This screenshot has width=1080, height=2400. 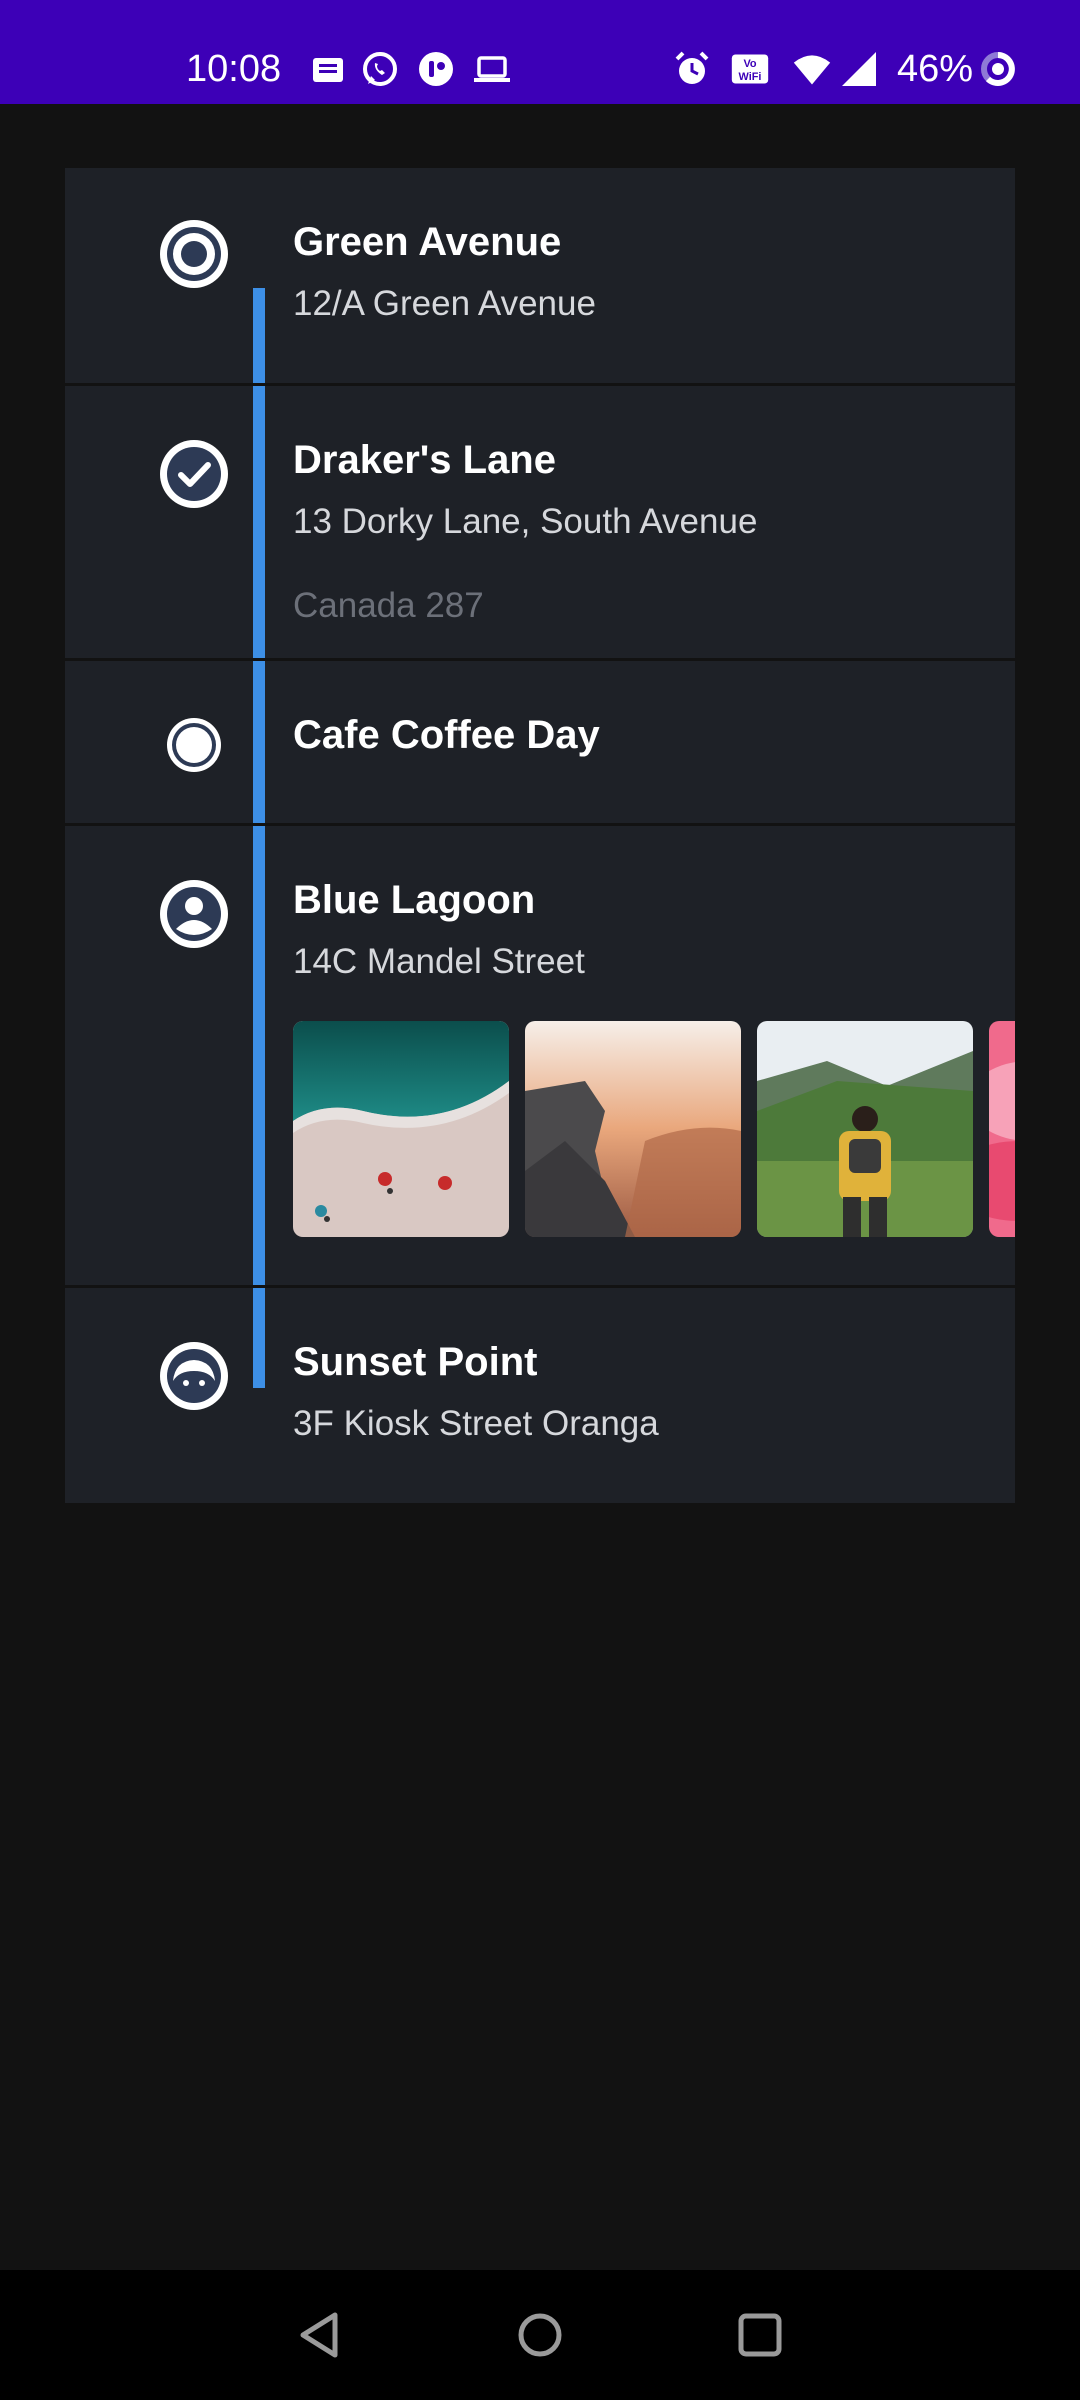 I want to click on dot-circle-icon, so click(x=194, y=745).